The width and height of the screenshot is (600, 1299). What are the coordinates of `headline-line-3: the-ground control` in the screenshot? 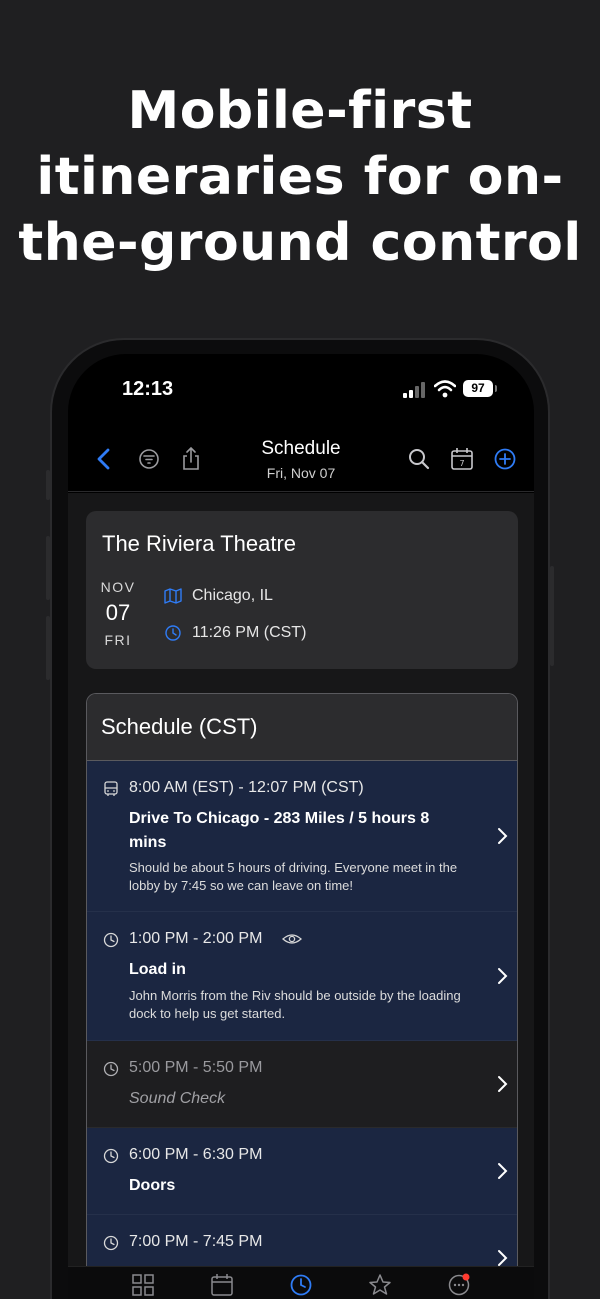 It's located at (300, 243).